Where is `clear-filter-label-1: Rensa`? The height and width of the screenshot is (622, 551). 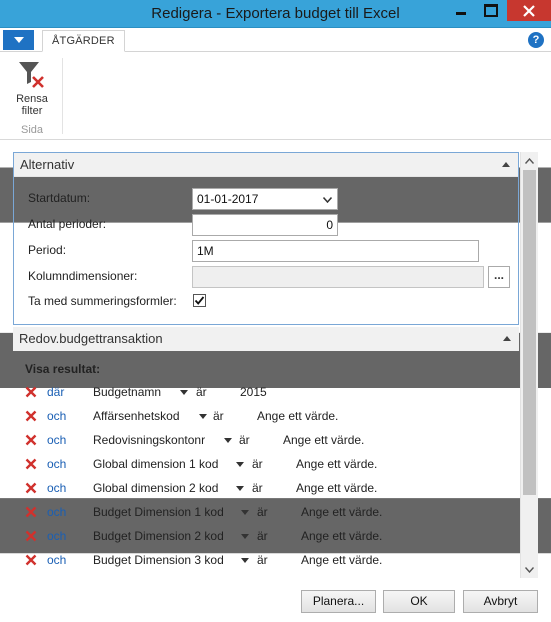 clear-filter-label-1: Rensa is located at coordinates (32, 99).